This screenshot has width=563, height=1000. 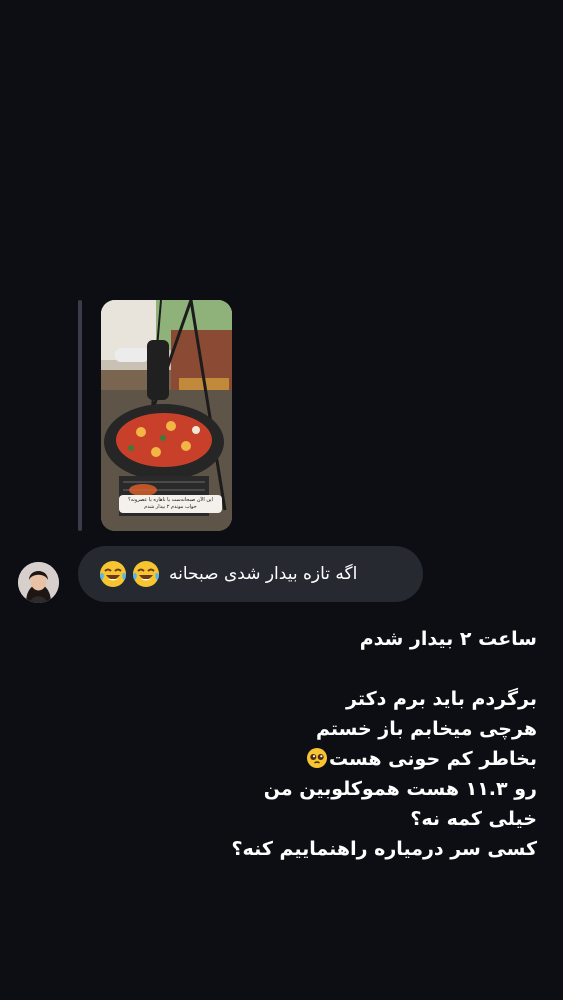 I want to click on avatar, so click(x=38, y=582).